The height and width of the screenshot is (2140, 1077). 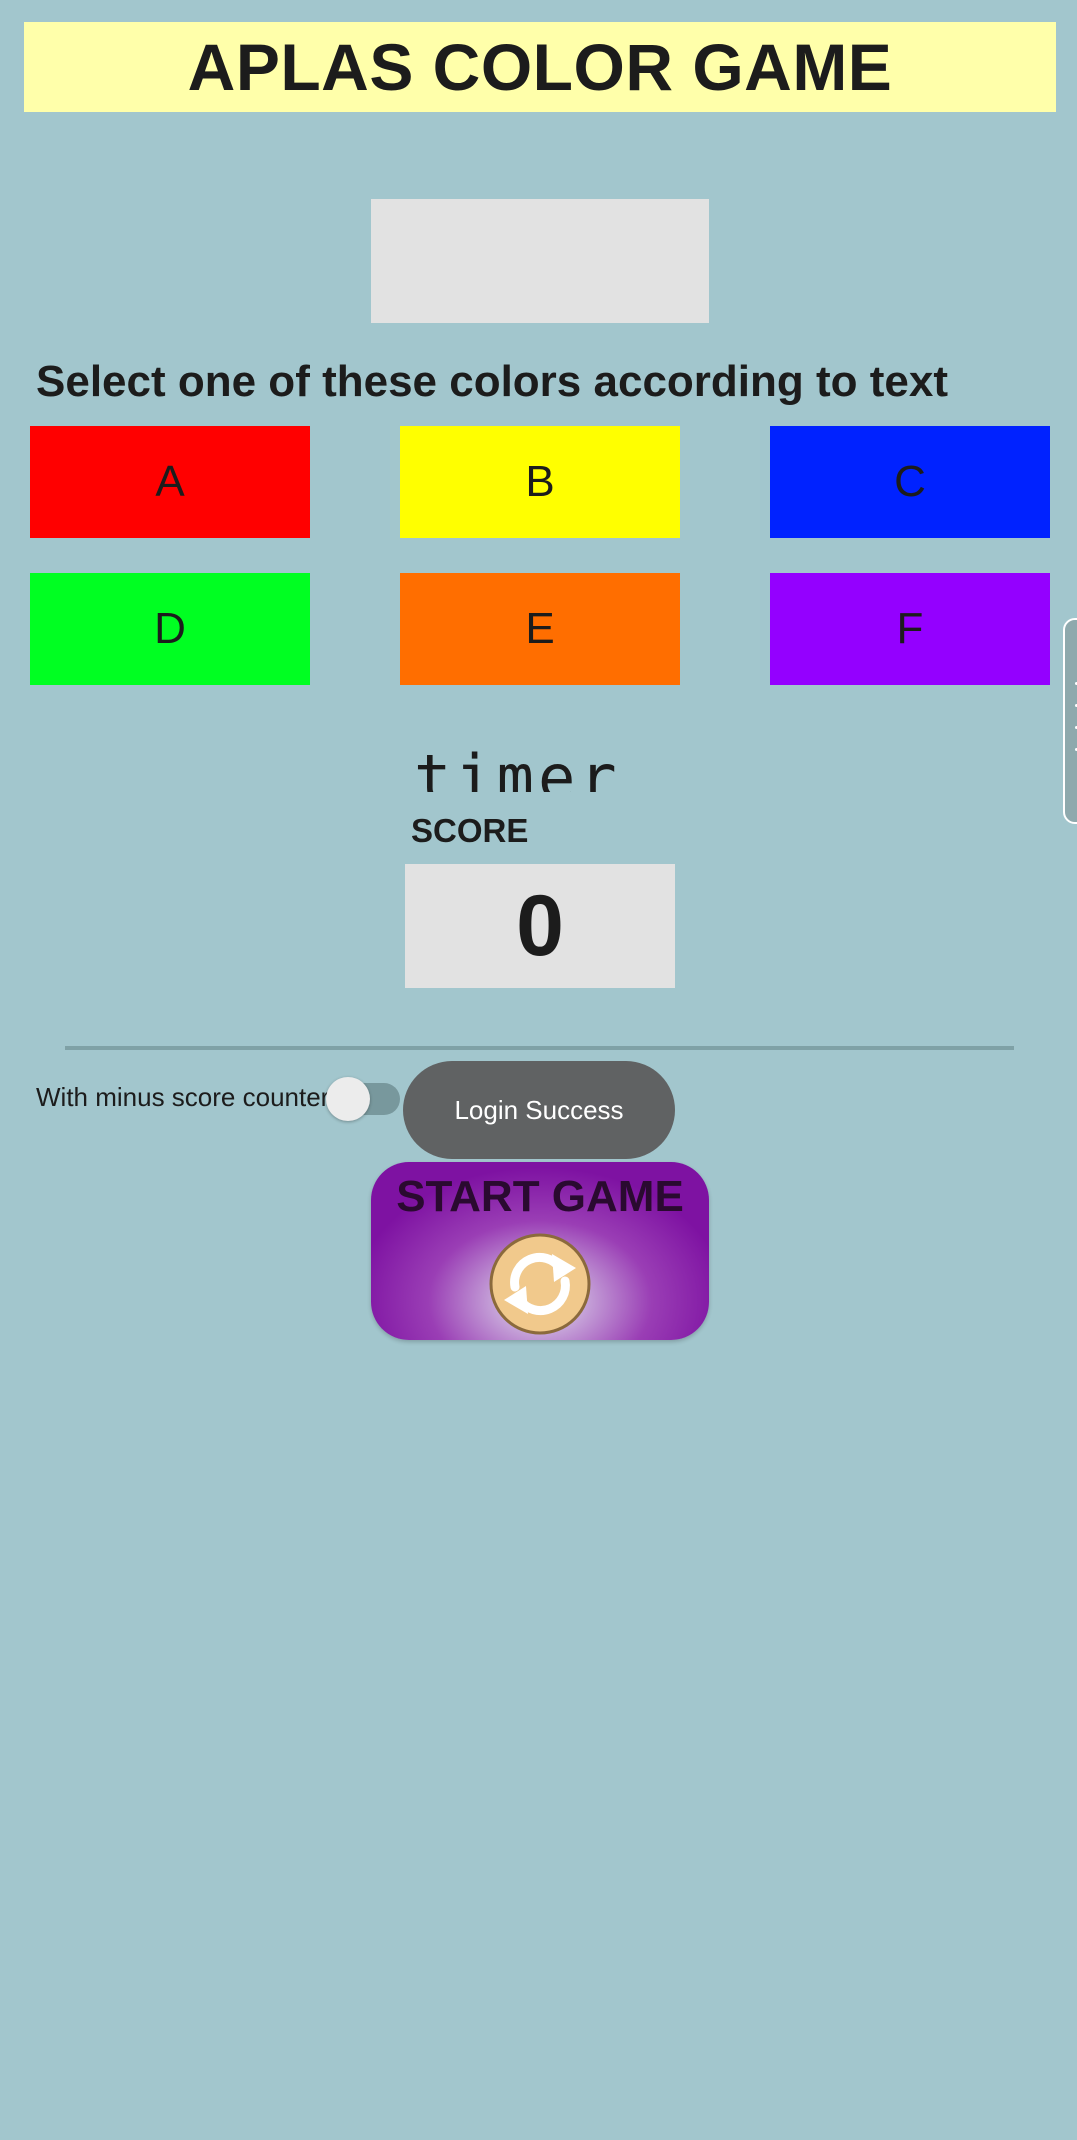 I want to click on divider, so click(x=539, y=1048).